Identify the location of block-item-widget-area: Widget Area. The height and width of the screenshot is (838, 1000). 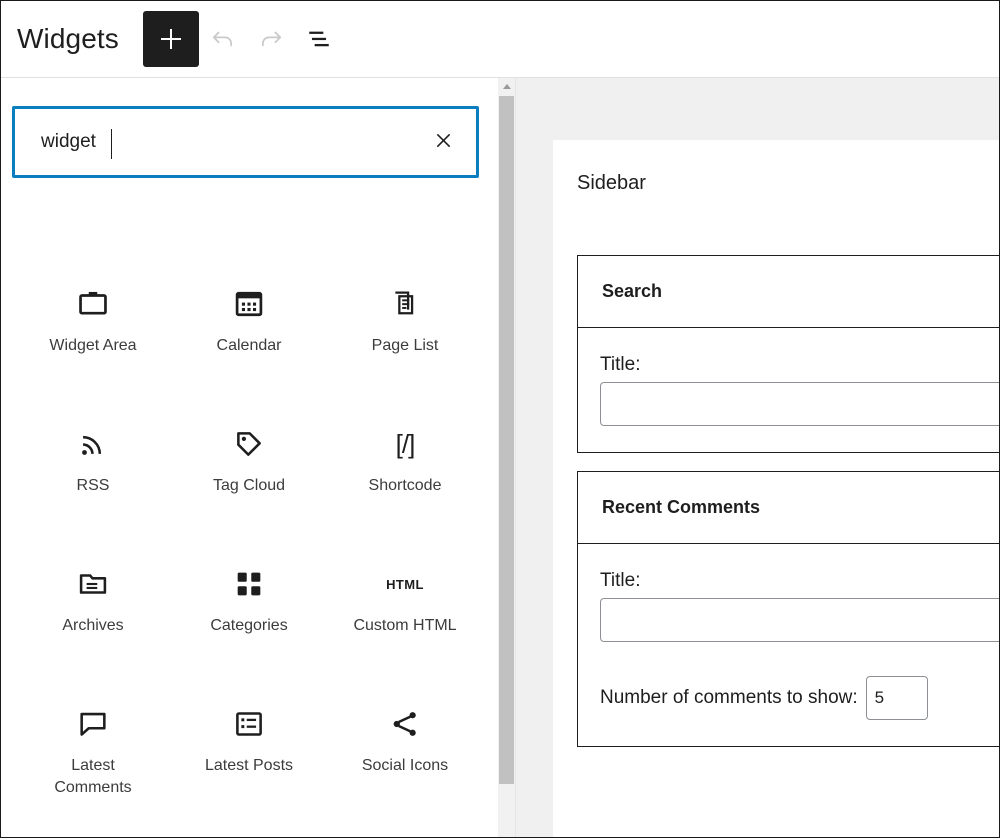
(93, 343).